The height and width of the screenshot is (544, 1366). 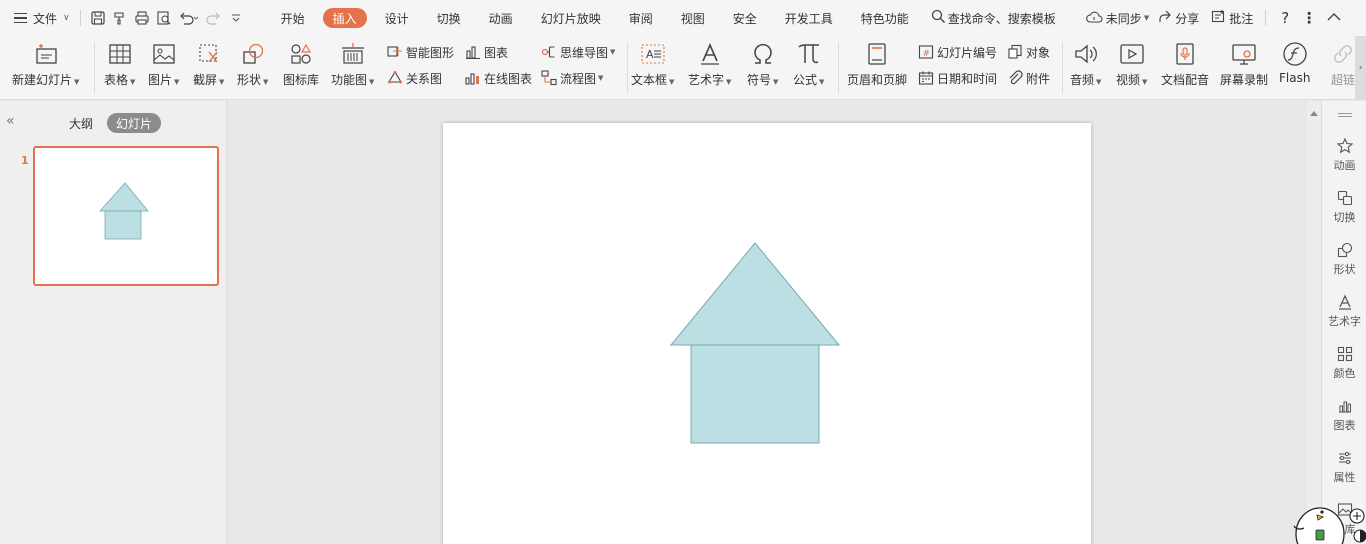 What do you see at coordinates (1015, 52) in the screenshot?
I see `object-icon` at bounding box center [1015, 52].